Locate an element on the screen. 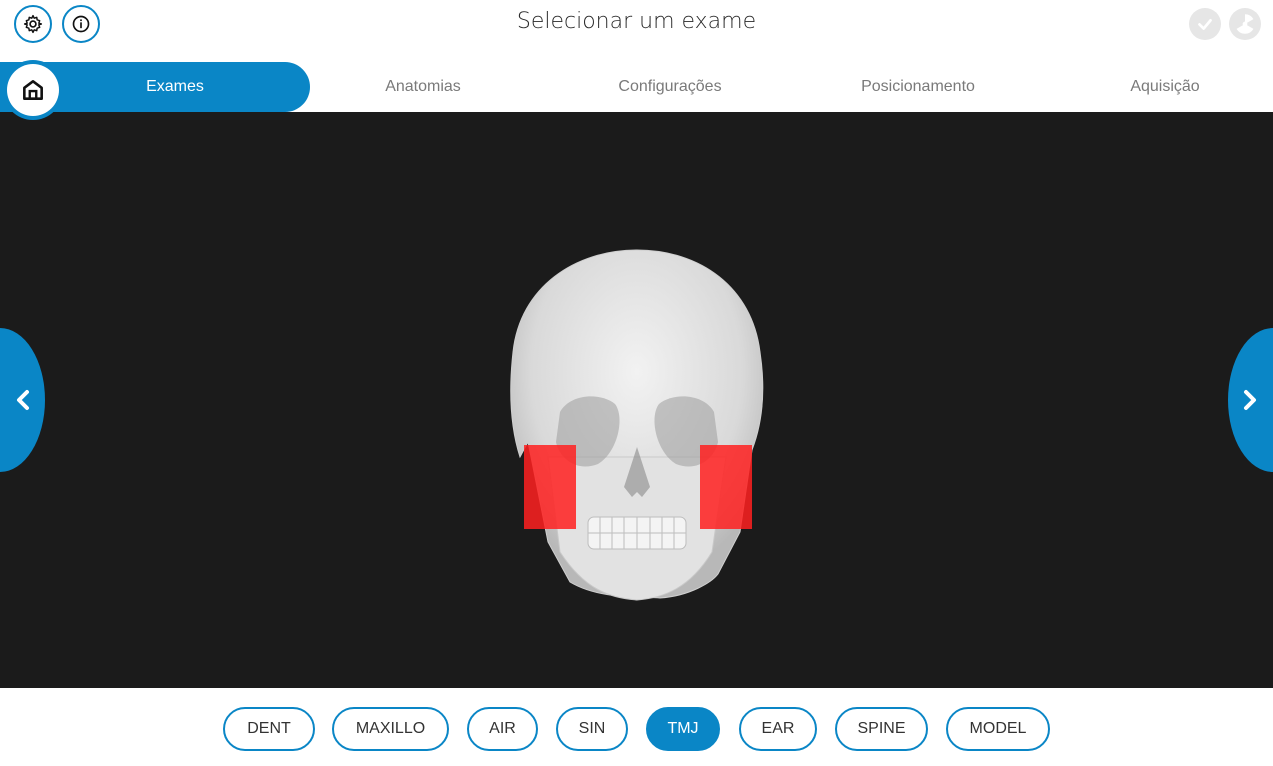  home-button-inner is located at coordinates (33, 90).